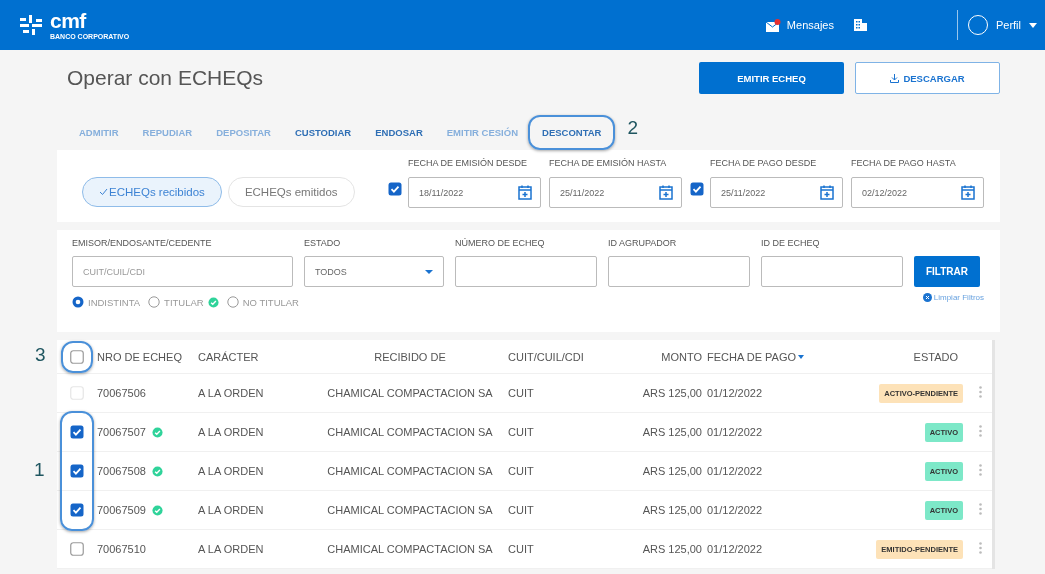  What do you see at coordinates (142, 243) in the screenshot?
I see `field-label: EMISOR/ENDOSANTE/CEDENTE` at bounding box center [142, 243].